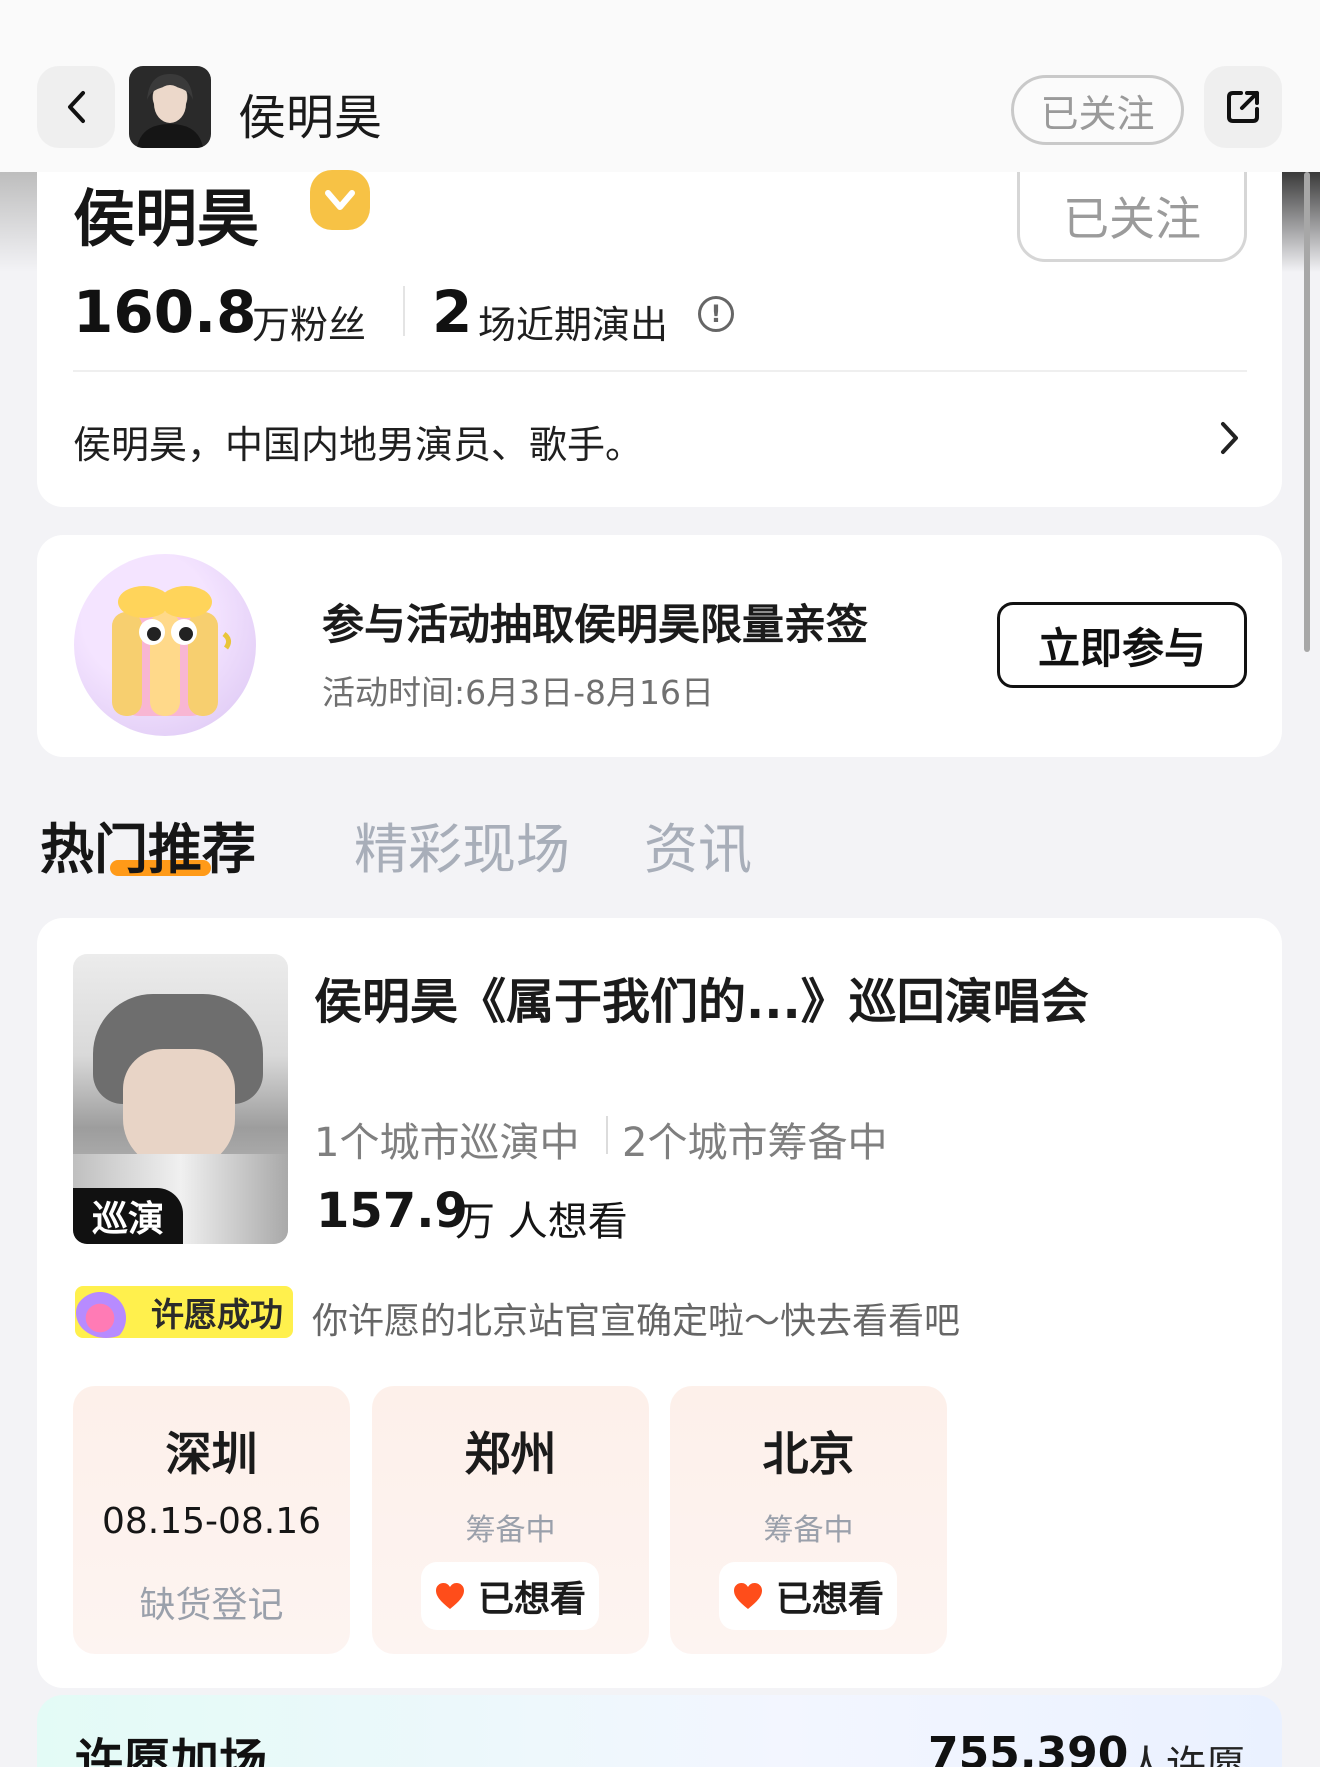 The image size is (1320, 1767). Describe the element at coordinates (447, 1143) in the screenshot. I see `touring-cities: 1个城市巡演中` at that location.